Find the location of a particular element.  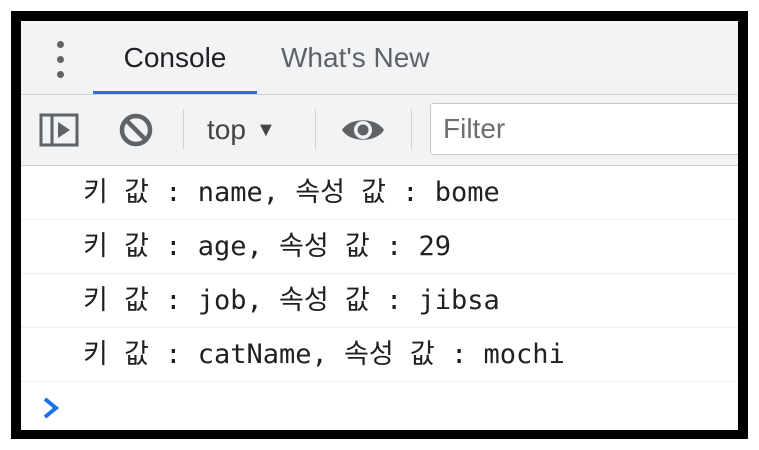

active-tab-indicator is located at coordinates (175, 92).